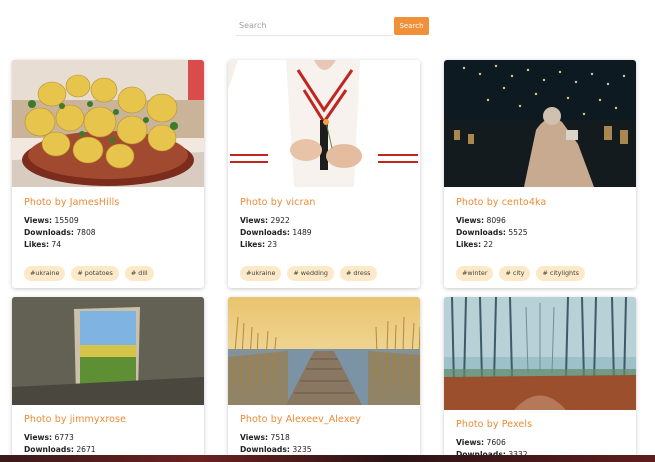 This screenshot has height=462, width=655. Describe the element at coordinates (518, 232) in the screenshot. I see `downloads-value: 5525` at that location.